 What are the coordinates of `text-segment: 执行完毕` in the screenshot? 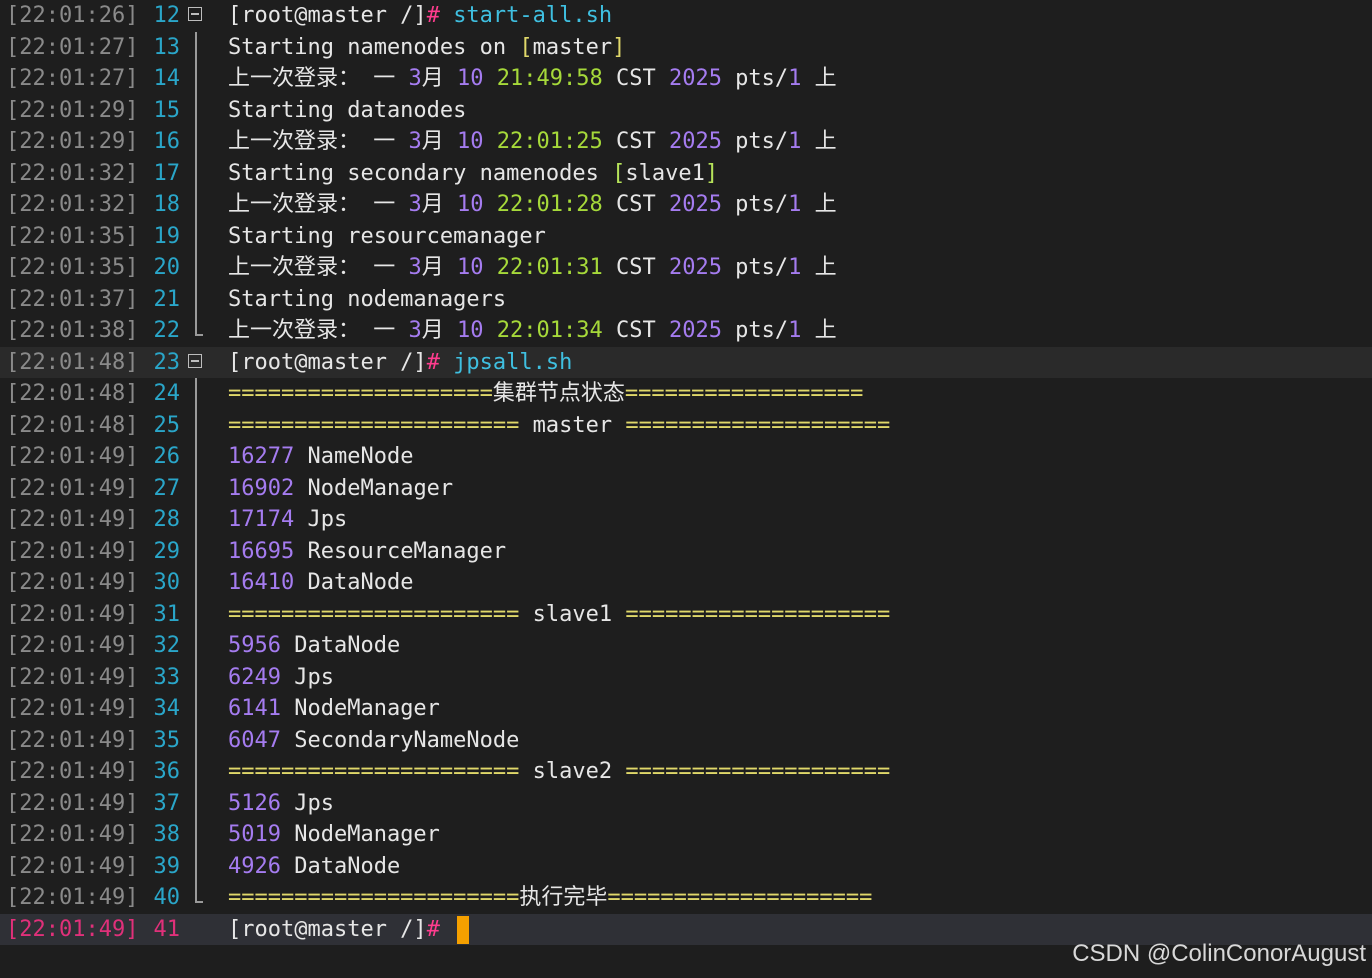 It's located at (563, 897).